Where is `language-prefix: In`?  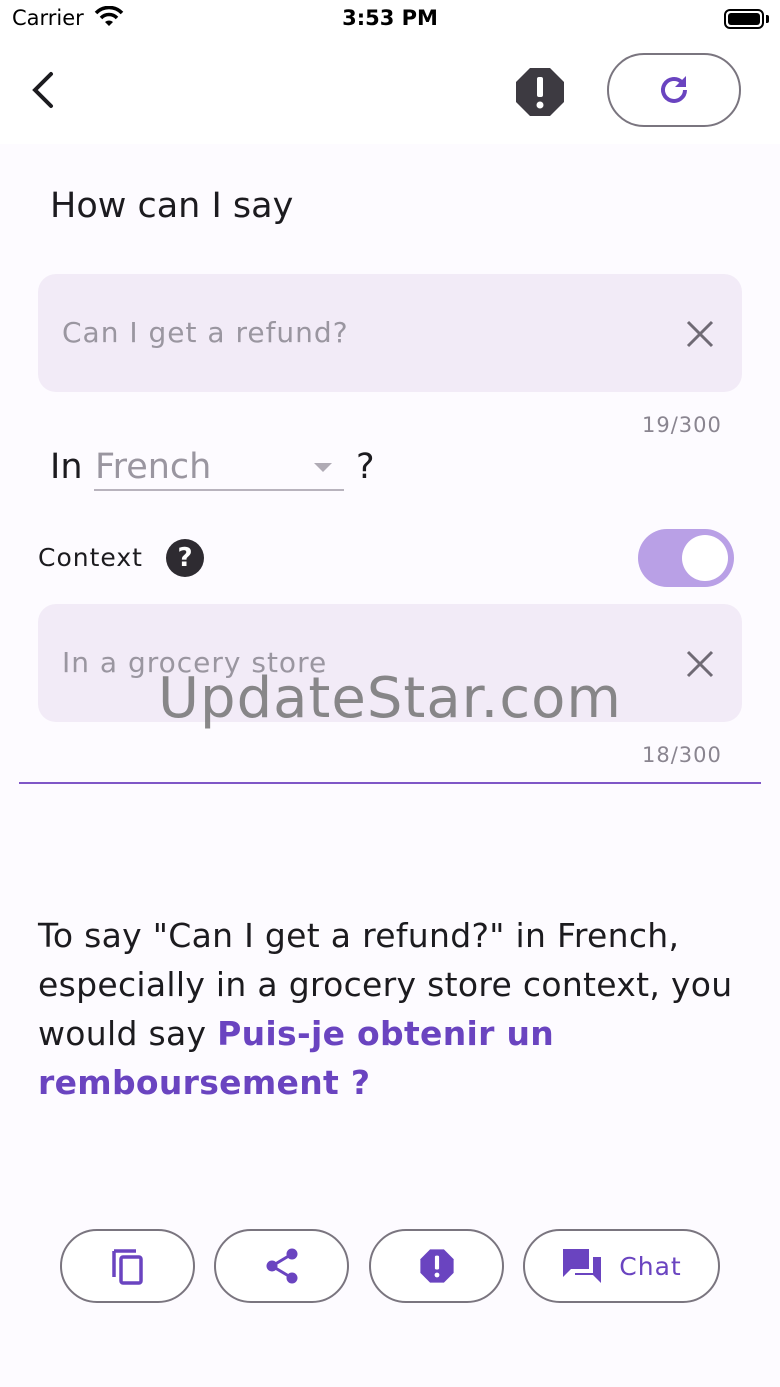
language-prefix: In is located at coordinates (66, 467).